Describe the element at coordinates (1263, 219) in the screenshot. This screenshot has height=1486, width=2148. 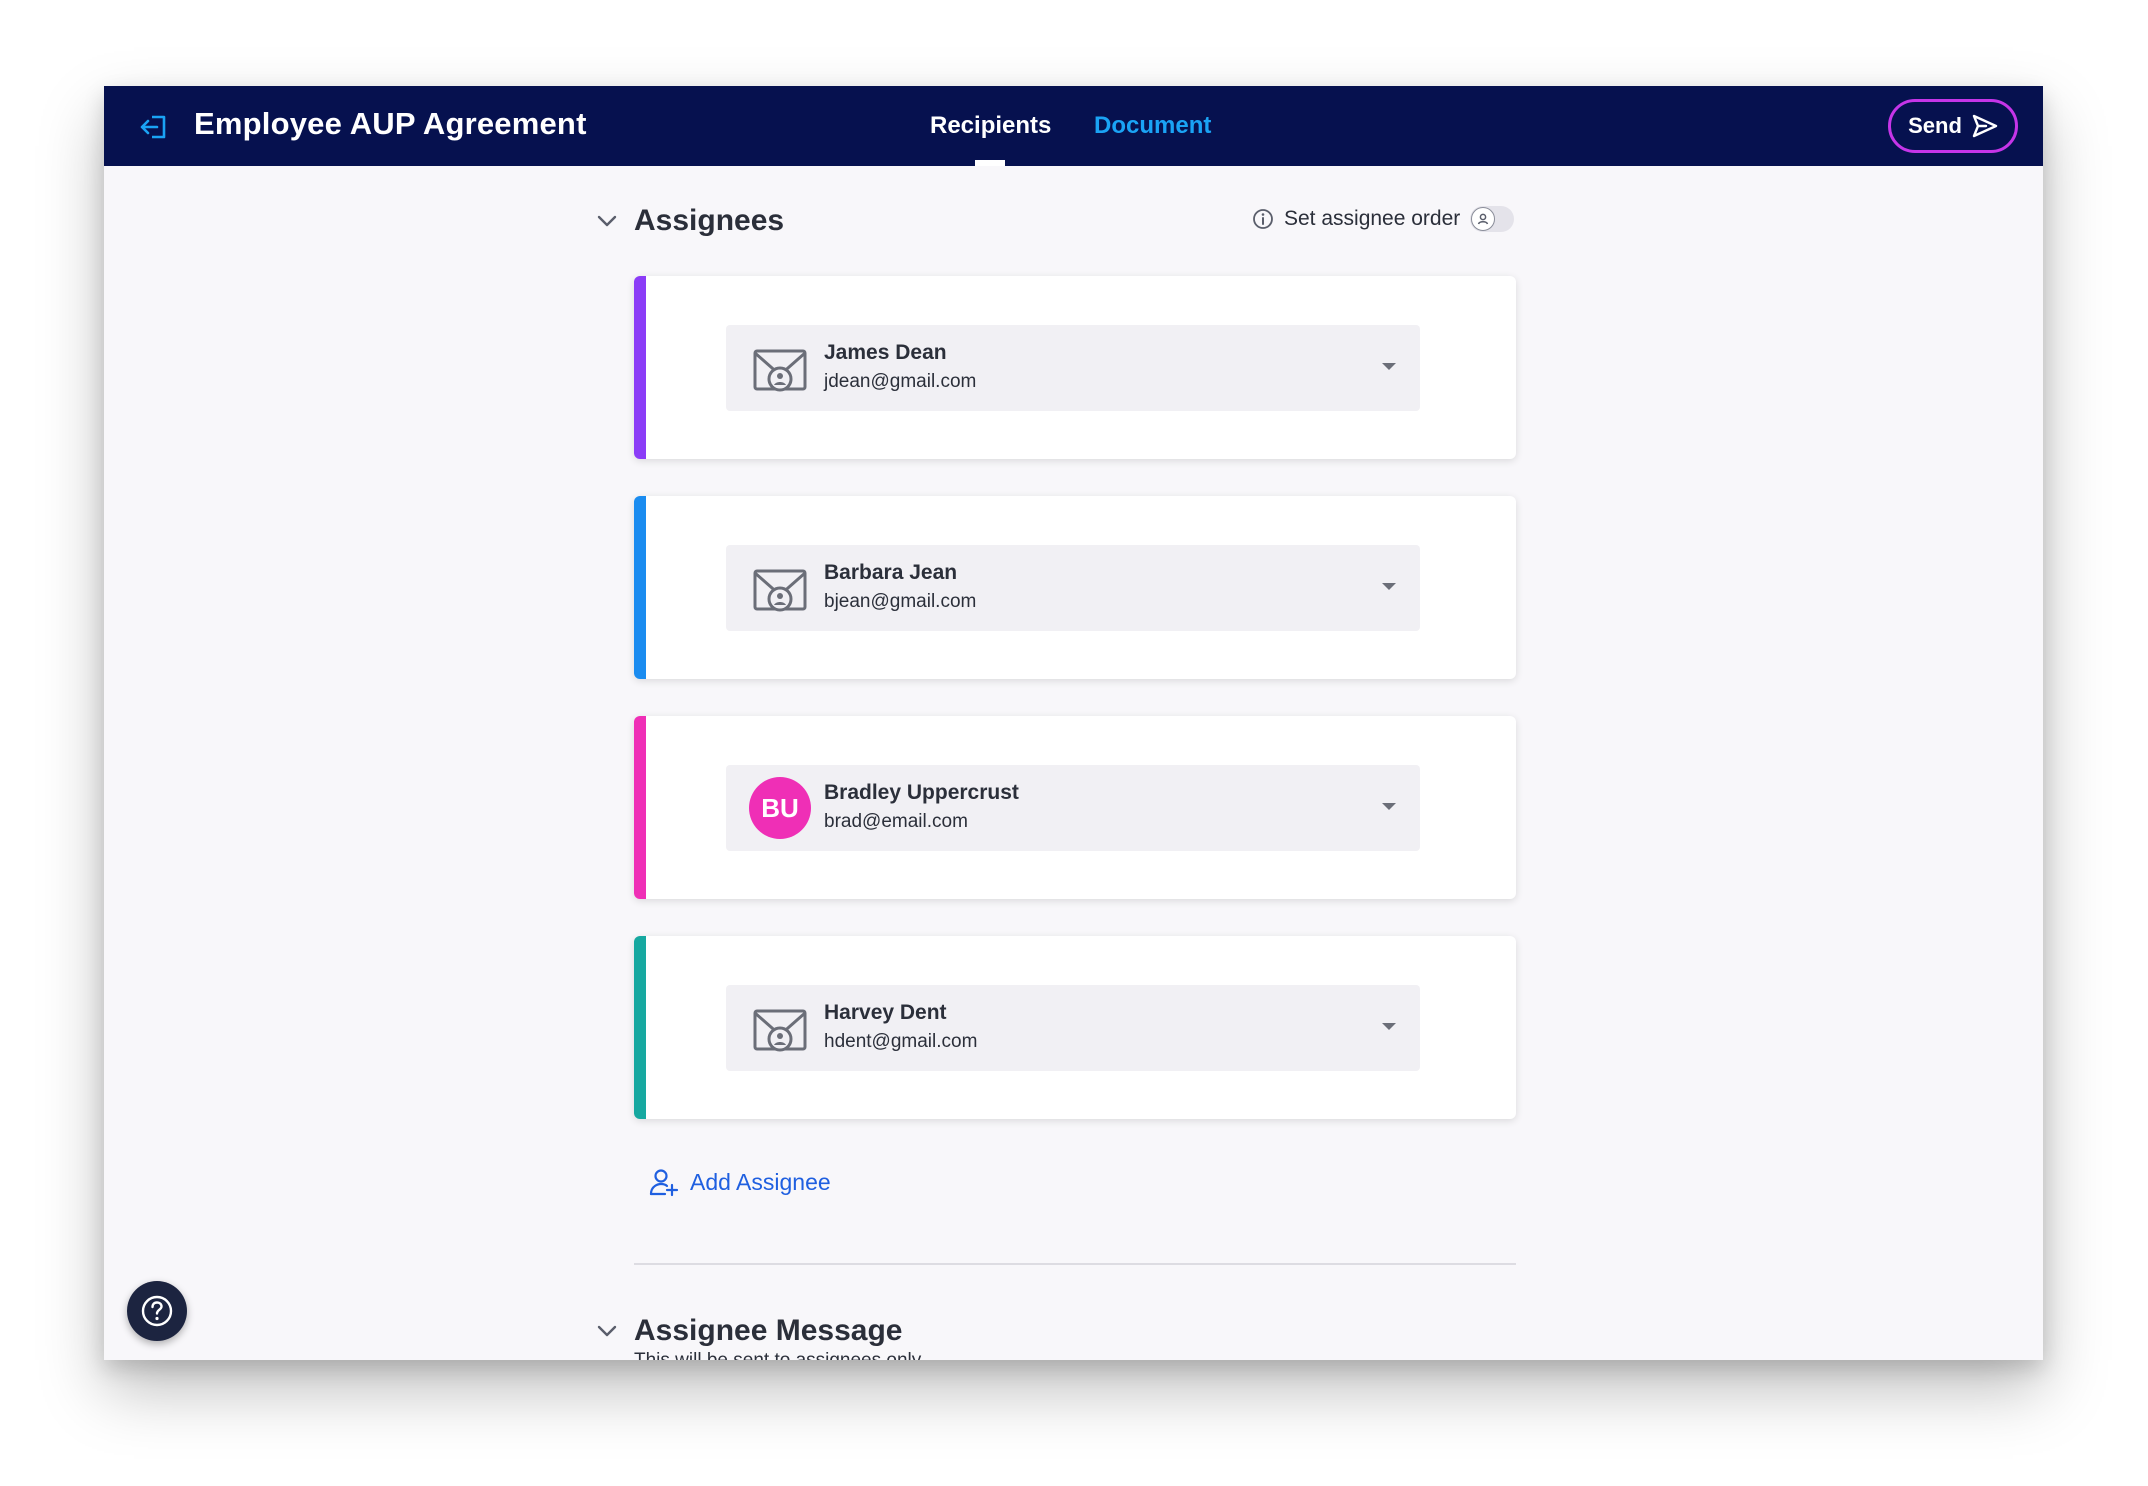
I see `info-icon` at that location.